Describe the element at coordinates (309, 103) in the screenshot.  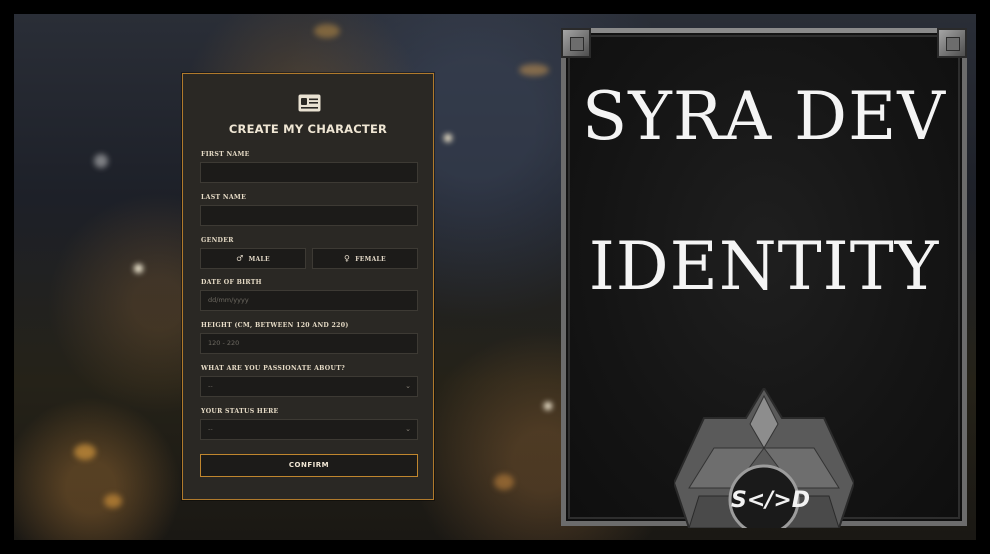
I see `id-card-icon` at that location.